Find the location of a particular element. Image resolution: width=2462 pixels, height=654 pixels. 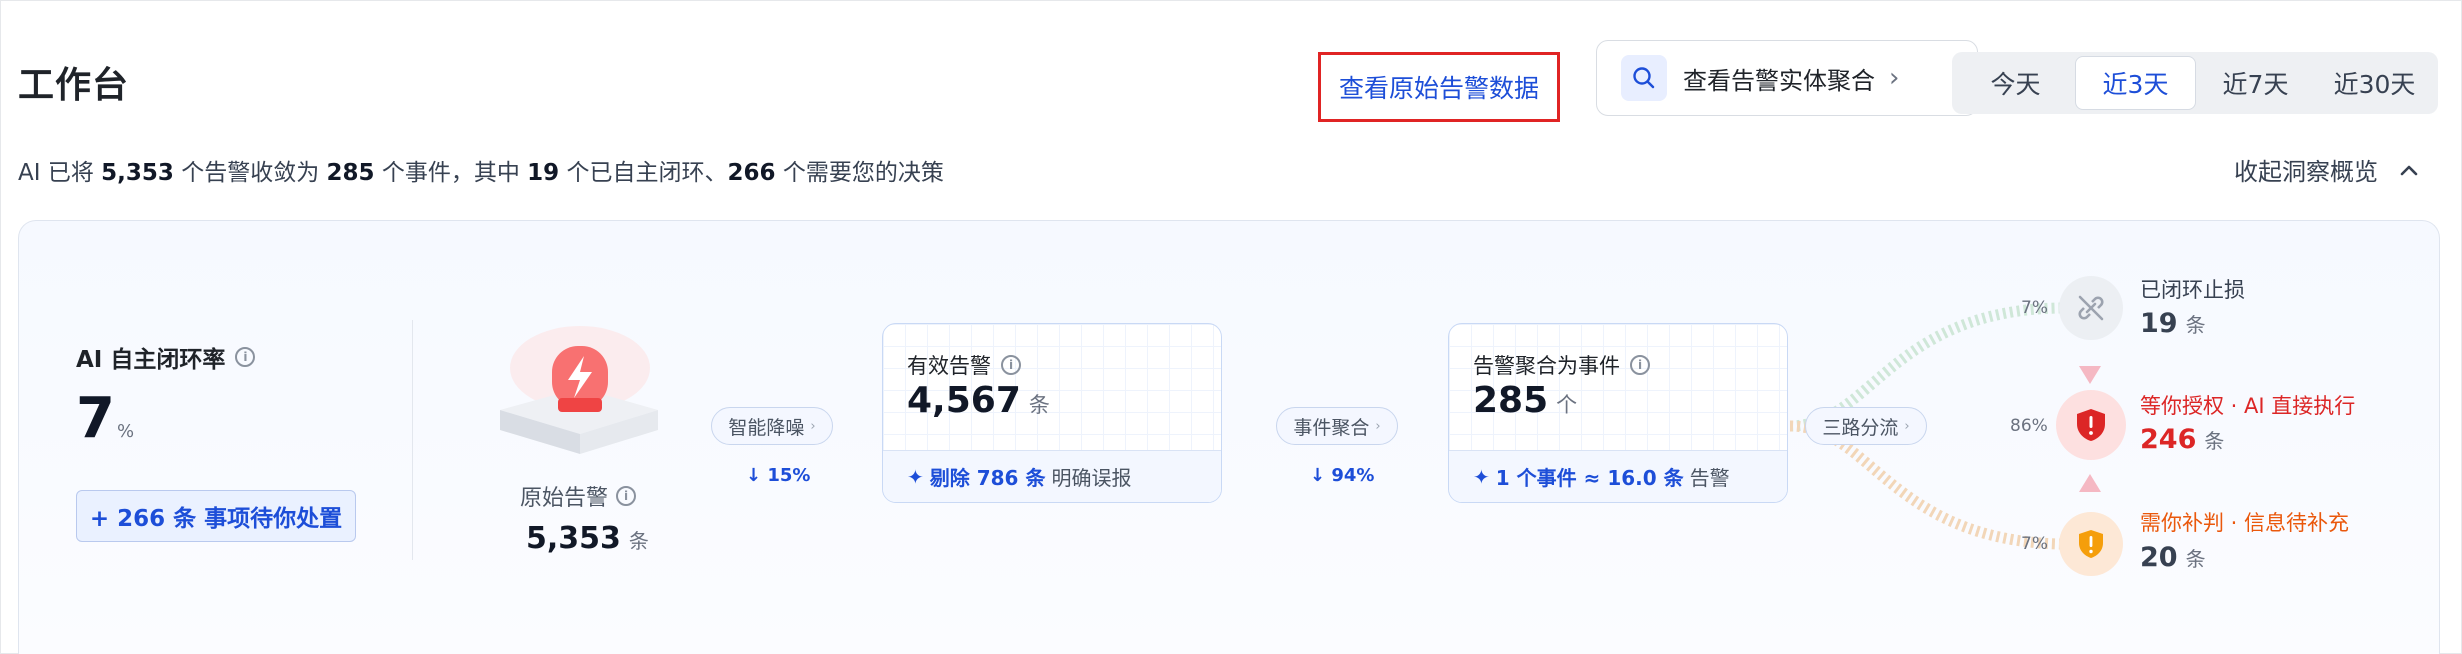

outcome-label: 需你补判 · 信息待补充 is located at coordinates (2245, 523).